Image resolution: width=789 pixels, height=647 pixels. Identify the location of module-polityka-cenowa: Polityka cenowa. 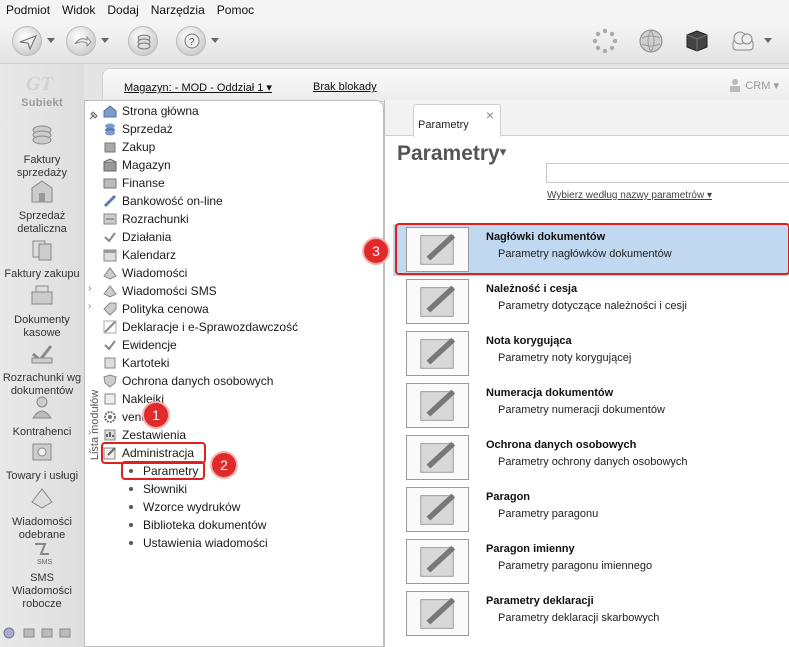
(156, 309).